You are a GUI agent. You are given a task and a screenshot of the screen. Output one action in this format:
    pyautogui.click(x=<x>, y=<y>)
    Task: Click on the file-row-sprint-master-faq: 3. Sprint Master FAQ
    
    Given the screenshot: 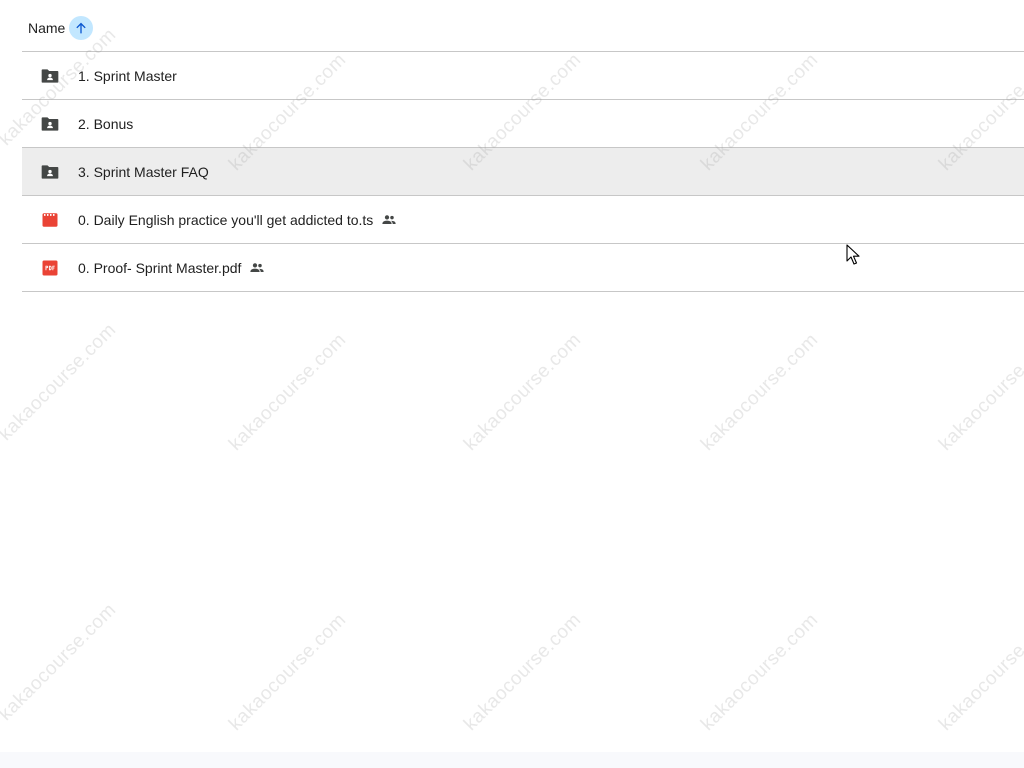 What is the action you would take?
    pyautogui.click(x=523, y=172)
    